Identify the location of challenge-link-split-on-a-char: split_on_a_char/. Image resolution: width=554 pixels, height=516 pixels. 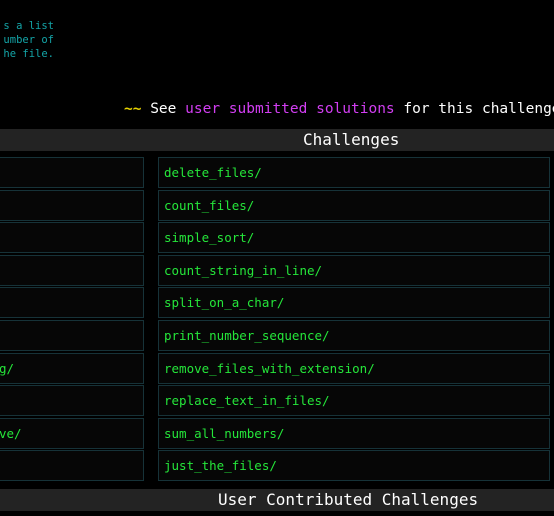
(354, 303).